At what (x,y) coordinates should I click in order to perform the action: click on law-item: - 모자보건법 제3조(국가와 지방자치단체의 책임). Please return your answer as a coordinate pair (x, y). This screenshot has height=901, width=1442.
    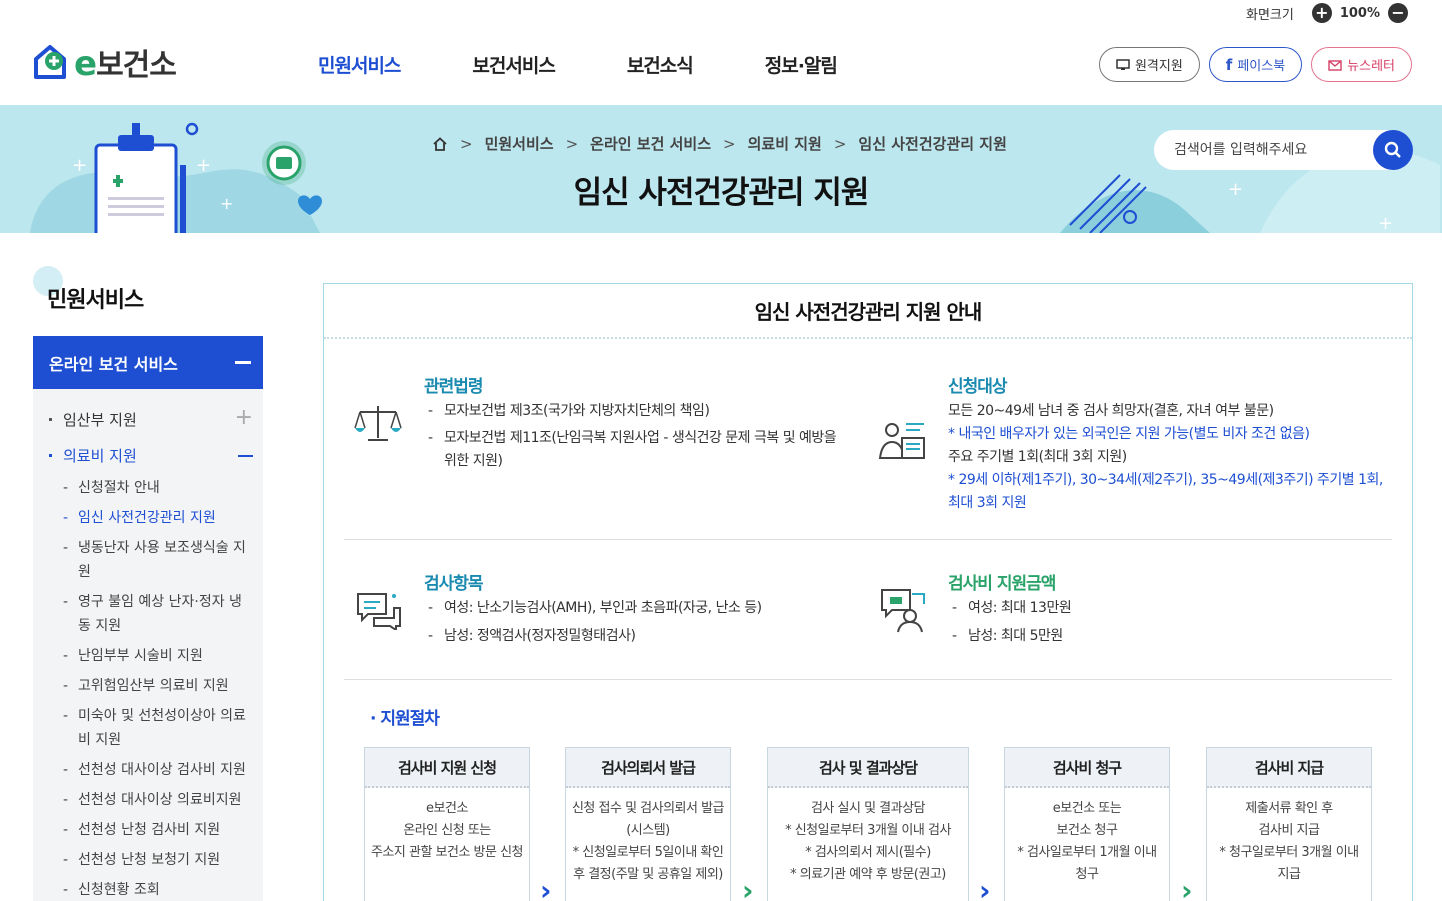
    Looking at the image, I should click on (569, 411).